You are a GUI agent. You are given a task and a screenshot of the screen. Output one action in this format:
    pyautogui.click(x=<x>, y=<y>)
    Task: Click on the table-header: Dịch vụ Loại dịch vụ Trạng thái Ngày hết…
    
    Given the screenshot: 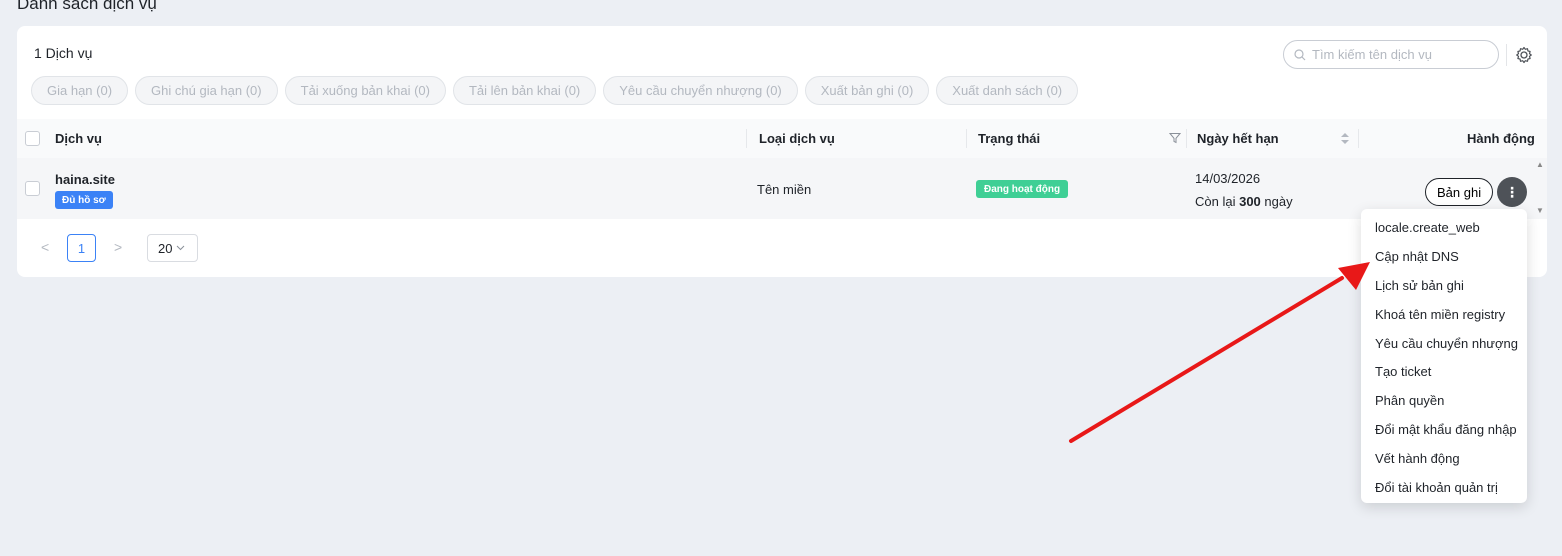 What is the action you would take?
    pyautogui.click(x=782, y=138)
    